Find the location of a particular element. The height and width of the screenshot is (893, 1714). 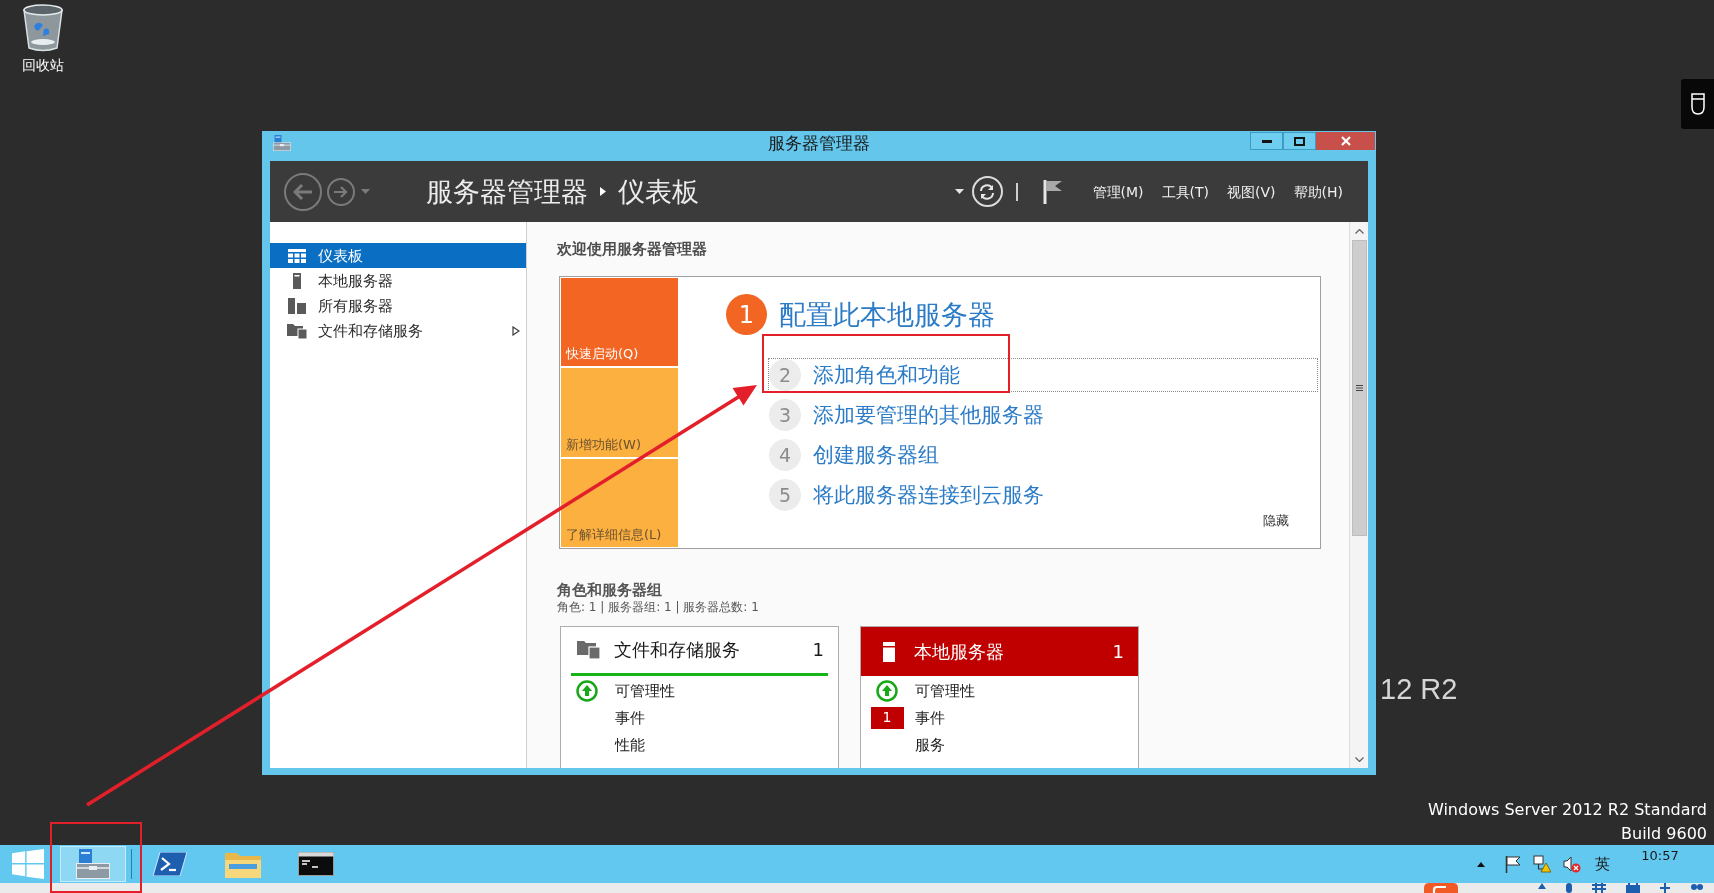

window-title: 服务器管理器 is located at coordinates (819, 143).